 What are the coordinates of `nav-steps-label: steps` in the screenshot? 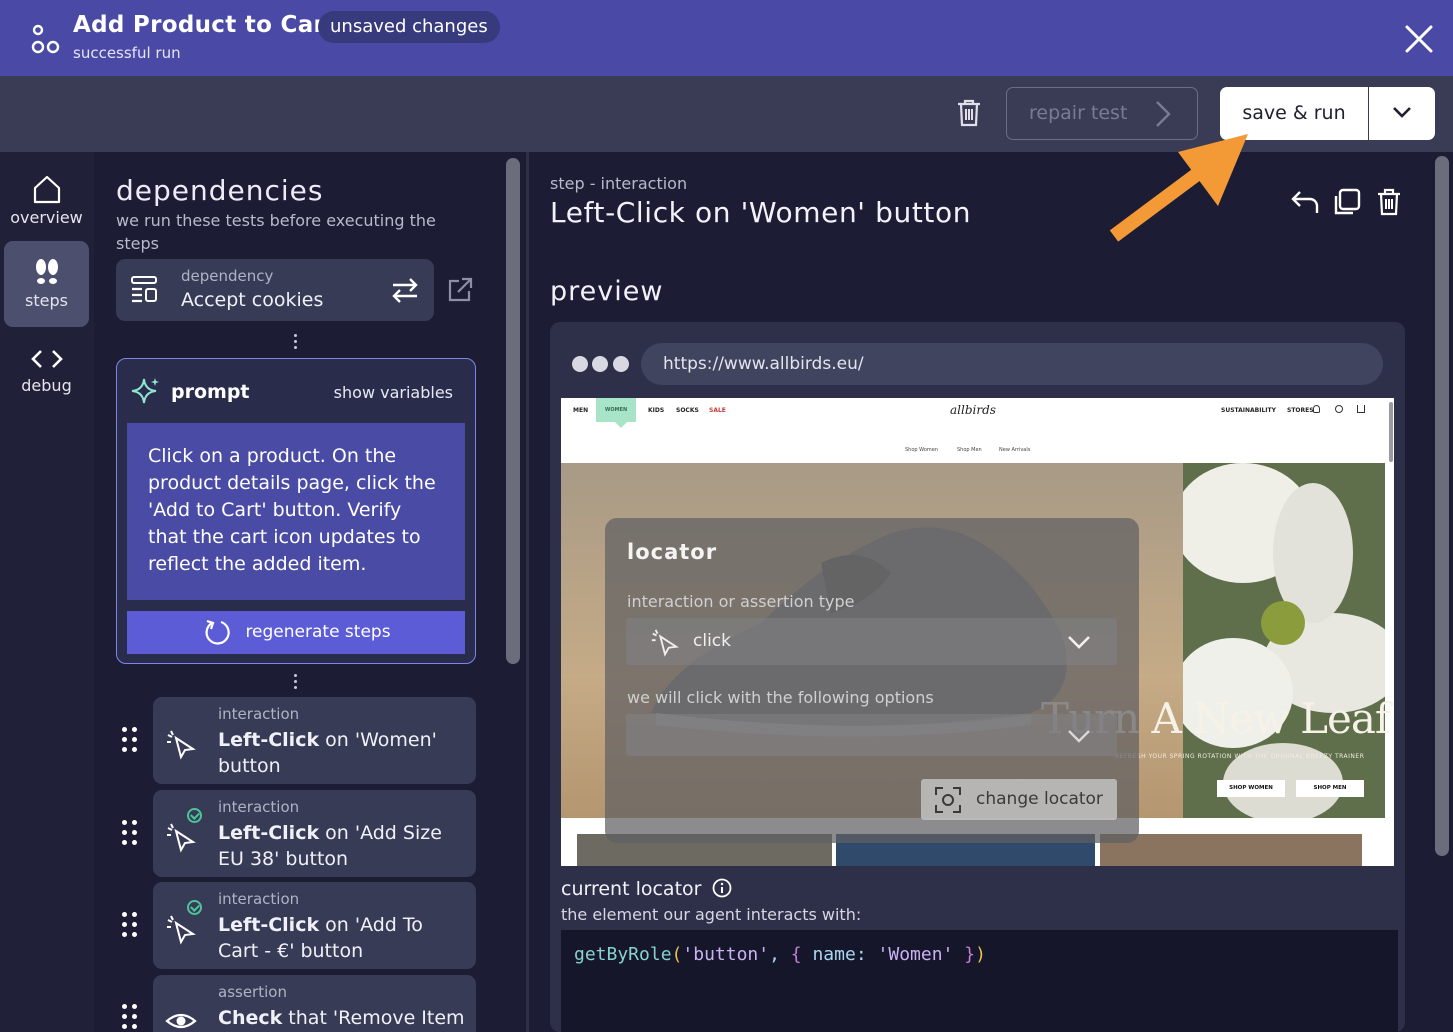 It's located at (46, 300).